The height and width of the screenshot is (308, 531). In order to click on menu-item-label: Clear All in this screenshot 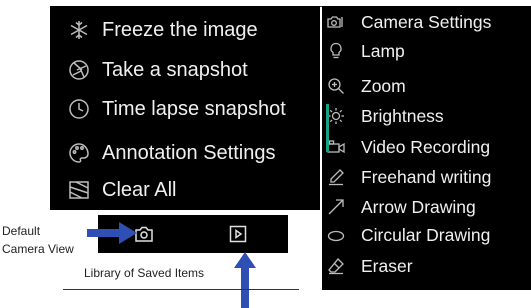, I will do `click(139, 189)`.